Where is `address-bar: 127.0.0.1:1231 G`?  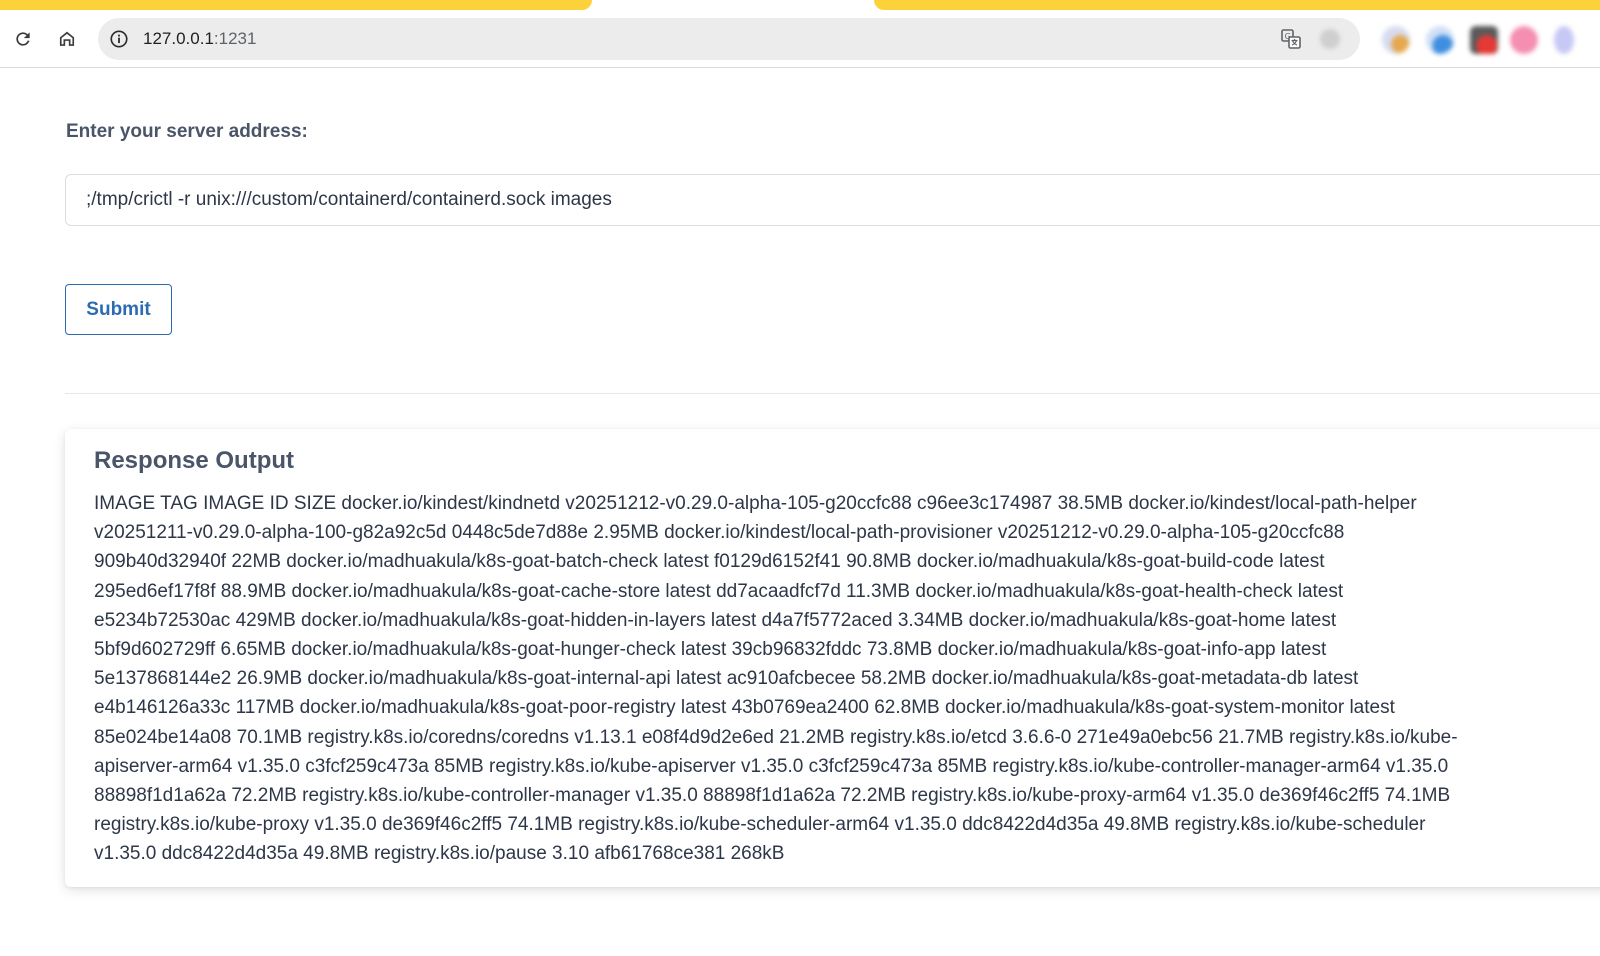 address-bar: 127.0.0.1:1231 G is located at coordinates (729, 39).